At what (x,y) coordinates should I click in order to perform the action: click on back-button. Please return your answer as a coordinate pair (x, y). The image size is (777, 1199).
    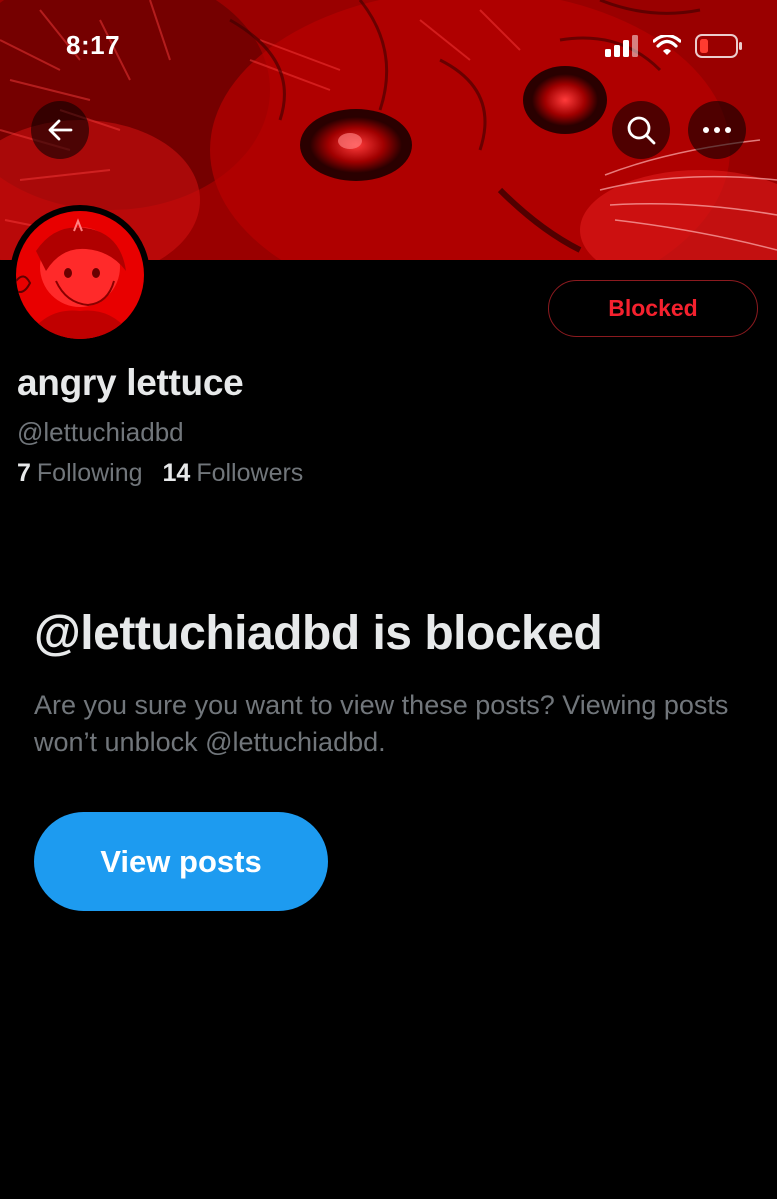
    Looking at the image, I should click on (60, 130).